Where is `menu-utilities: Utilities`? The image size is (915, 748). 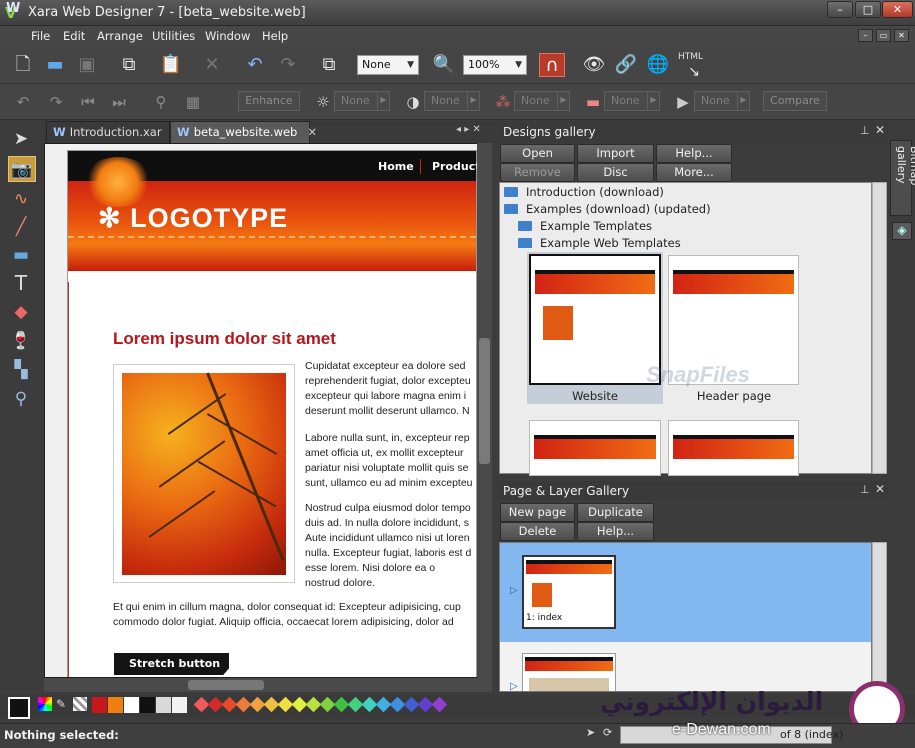 menu-utilities: Utilities is located at coordinates (173, 36).